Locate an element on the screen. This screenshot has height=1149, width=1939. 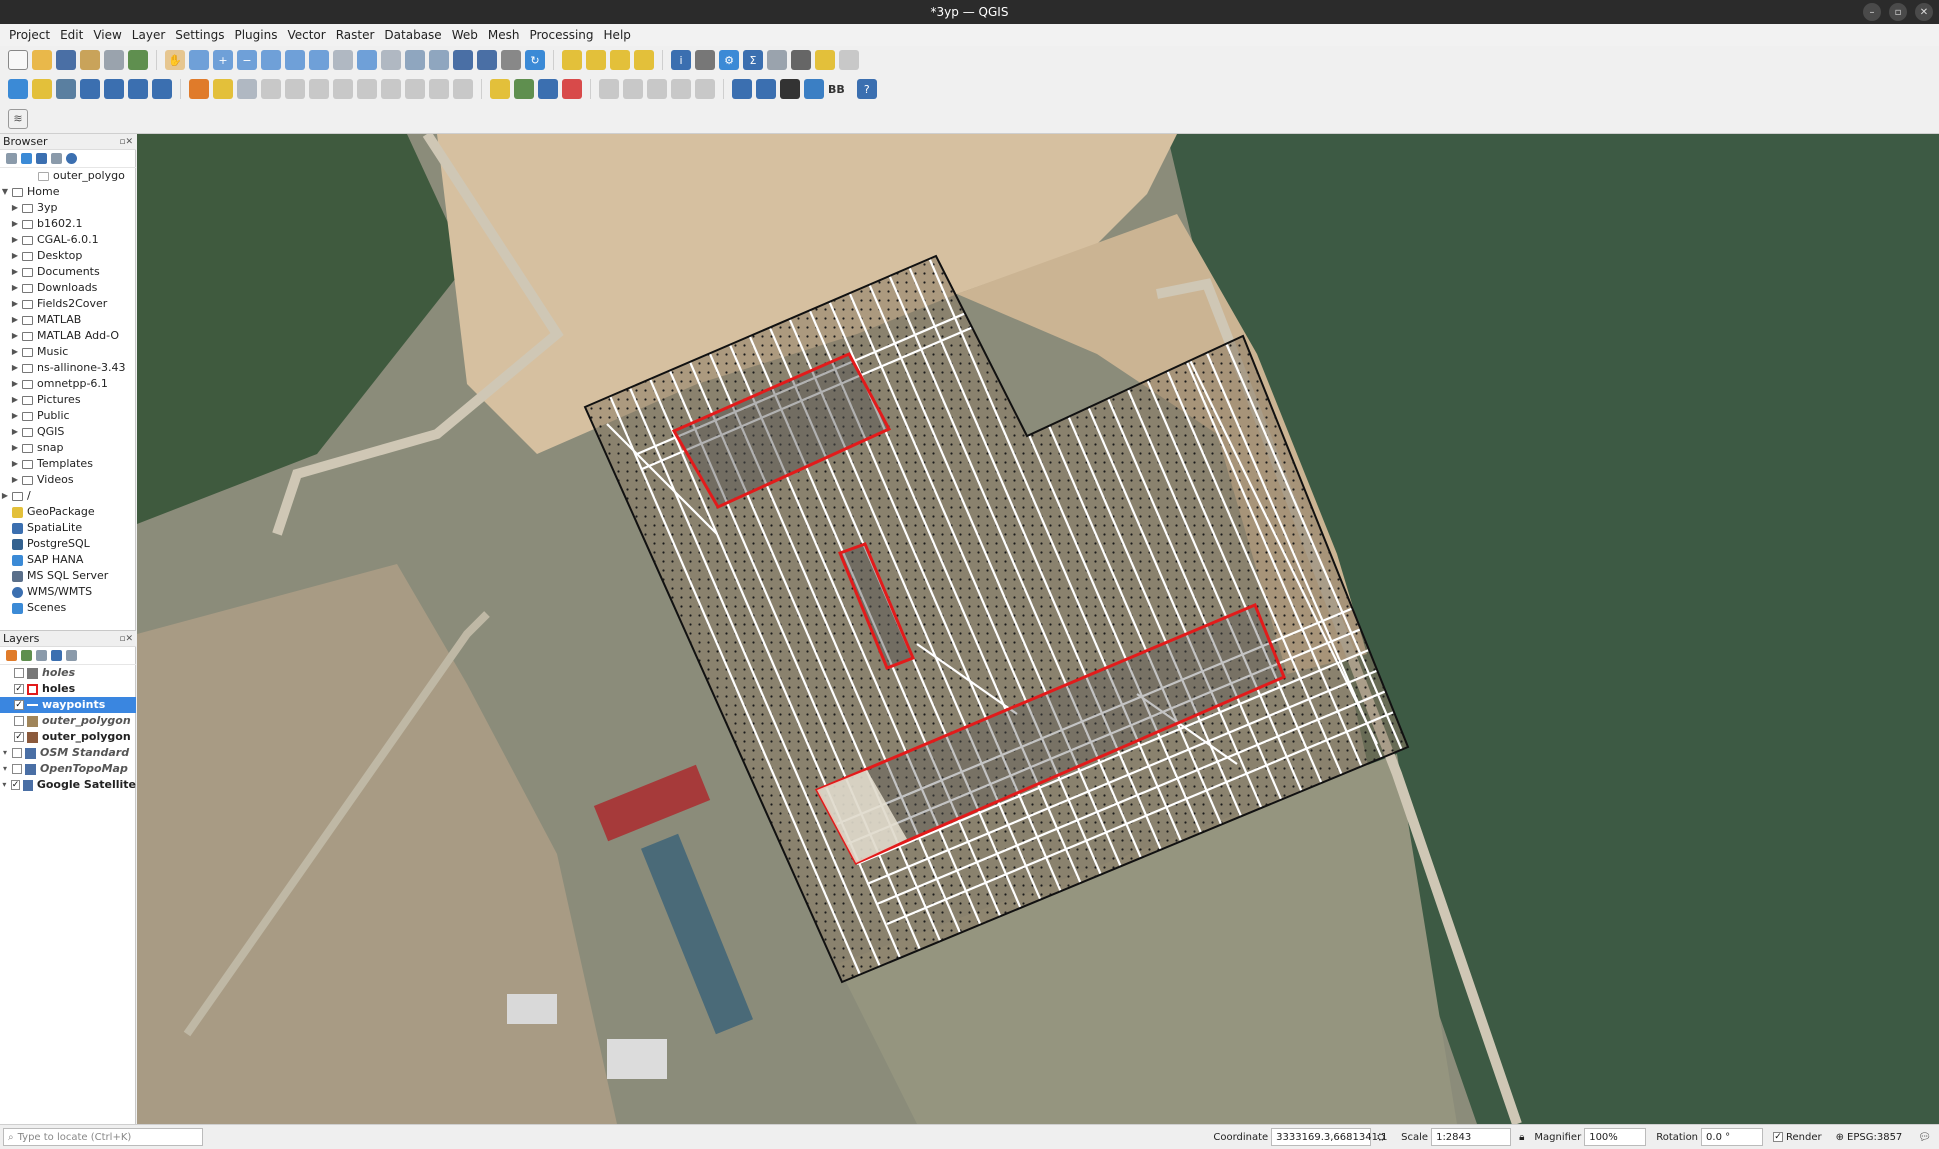
browser-provider: GeoPackage is located at coordinates (68, 512).